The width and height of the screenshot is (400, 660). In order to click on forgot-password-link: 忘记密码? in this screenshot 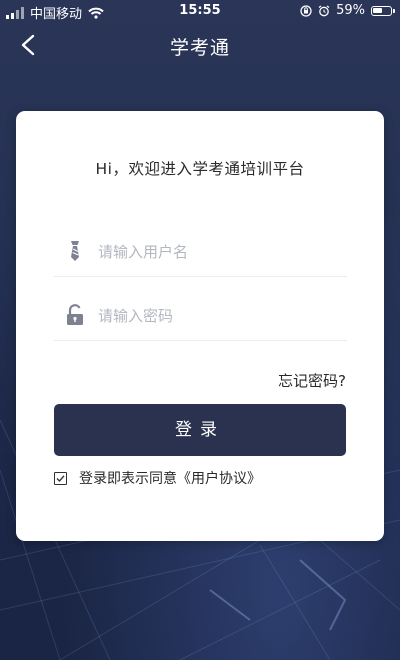, I will do `click(312, 380)`.